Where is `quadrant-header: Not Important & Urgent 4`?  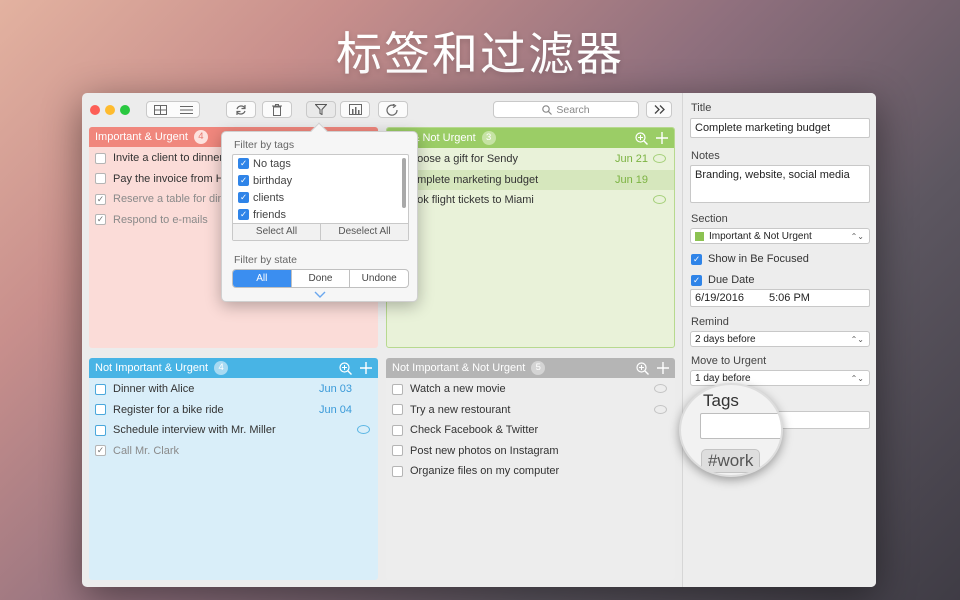
quadrant-header: Not Important & Urgent 4 is located at coordinates (233, 368).